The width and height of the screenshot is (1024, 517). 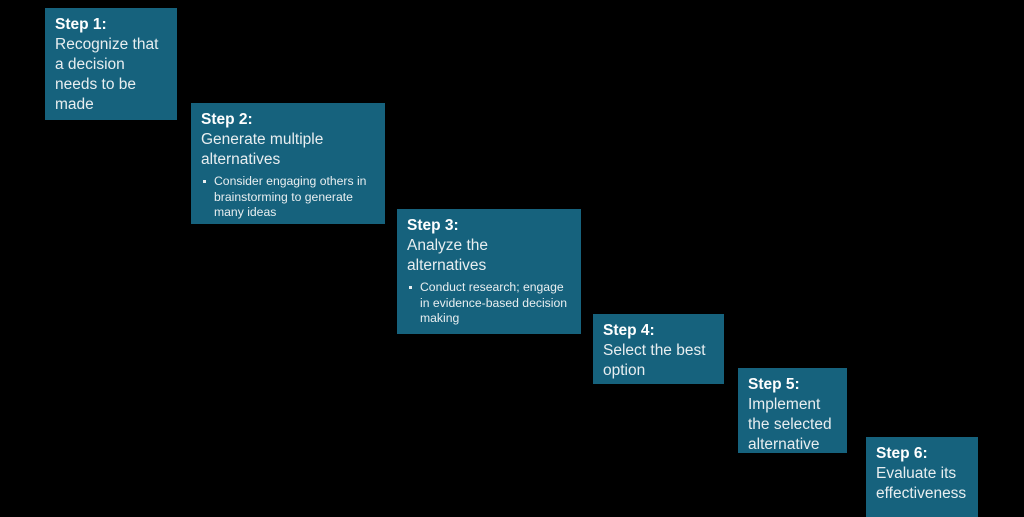 What do you see at coordinates (654, 360) in the screenshot?
I see `step-description-4: Select the best option` at bounding box center [654, 360].